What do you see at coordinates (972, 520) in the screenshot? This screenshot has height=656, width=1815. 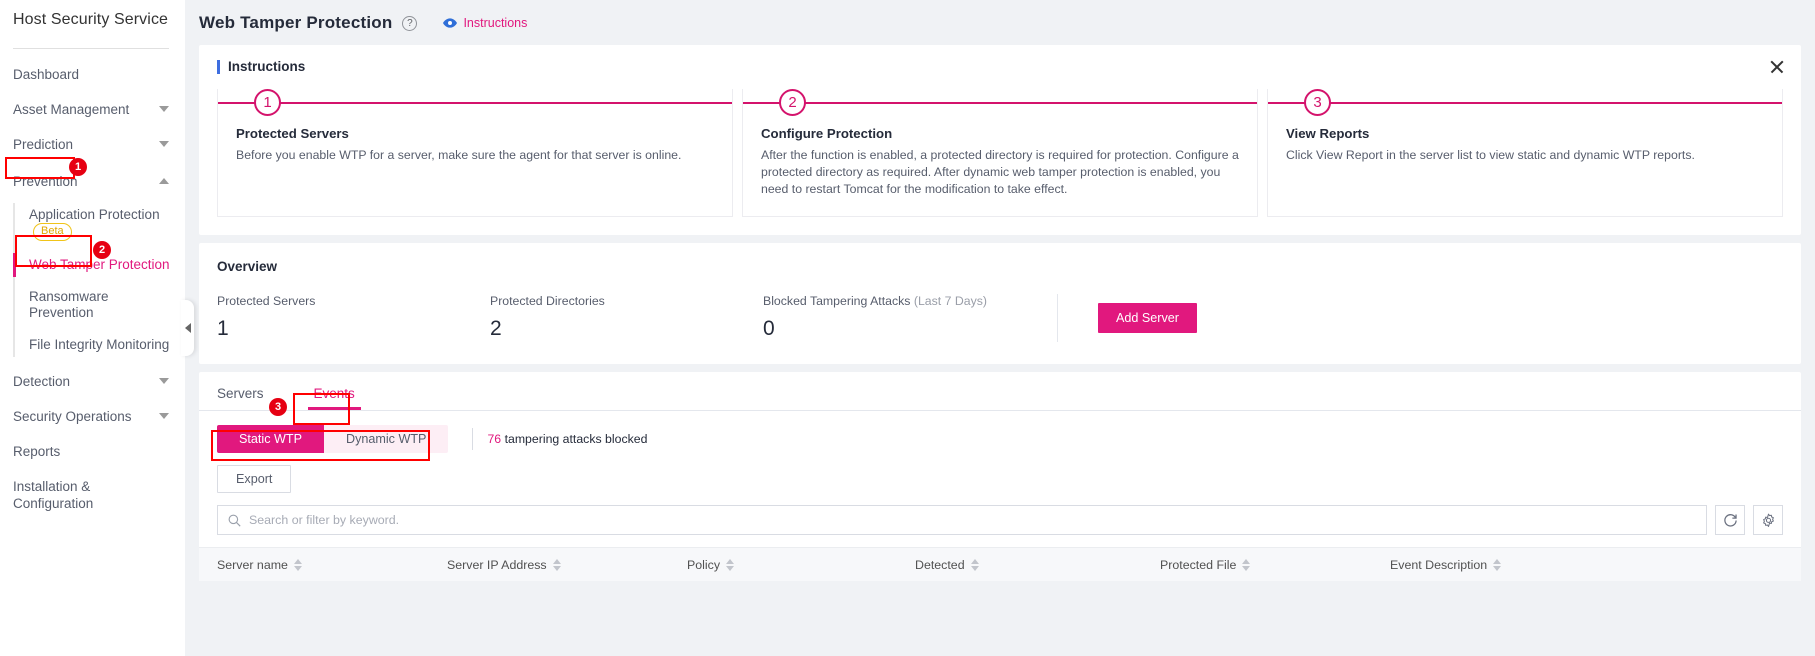 I see `search-input` at bounding box center [972, 520].